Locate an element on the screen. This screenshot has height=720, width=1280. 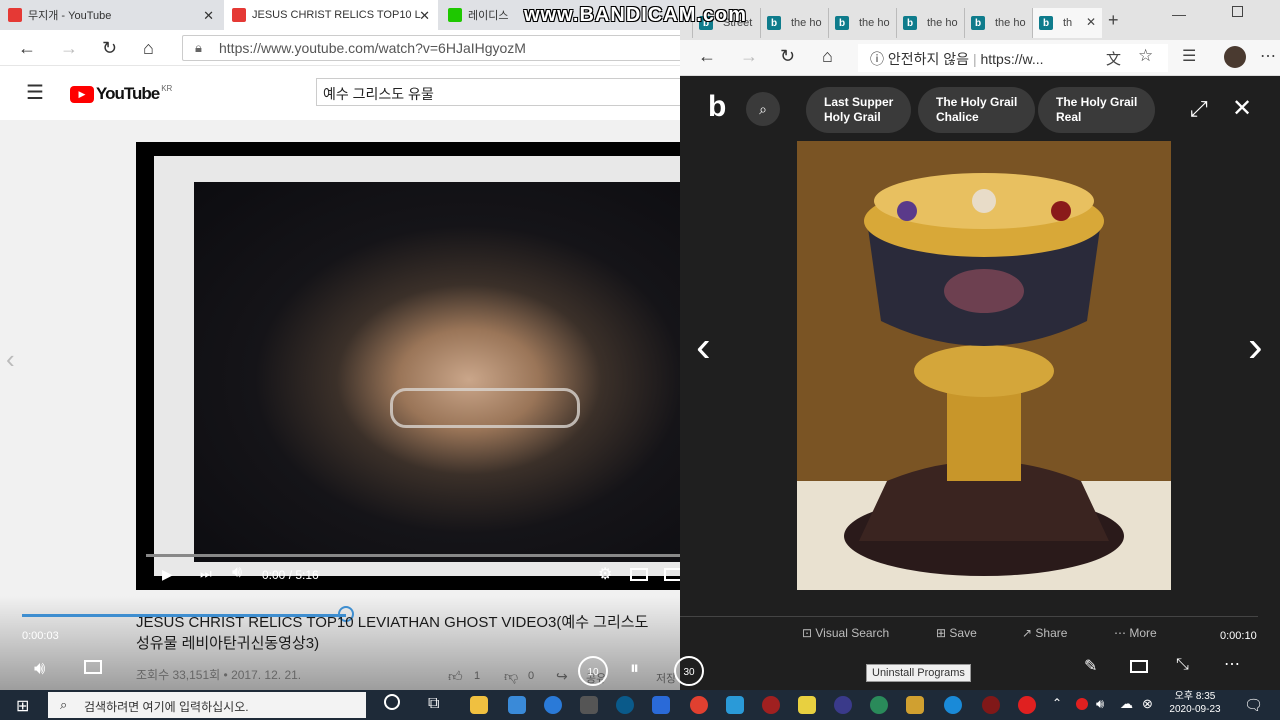
related-pill-last-supper: Last Supper Holy Grail is located at coordinates (859, 110).